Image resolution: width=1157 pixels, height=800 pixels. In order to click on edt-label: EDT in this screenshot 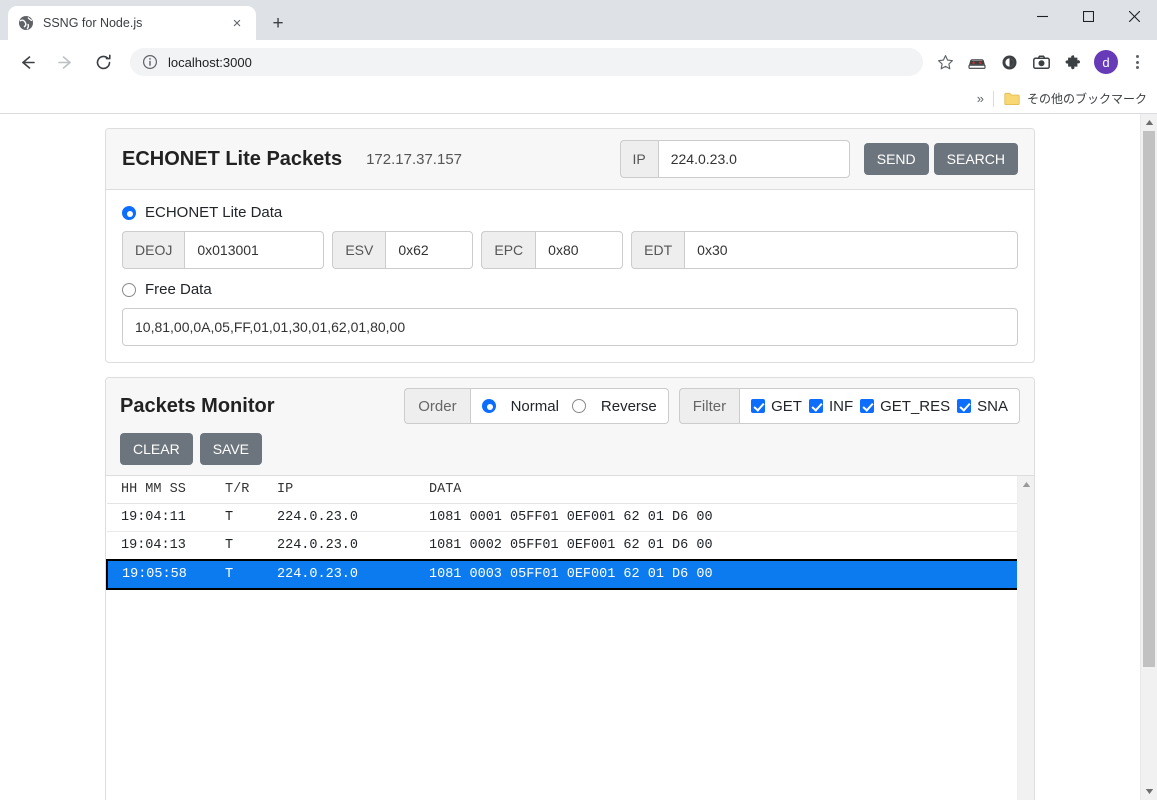, I will do `click(658, 250)`.